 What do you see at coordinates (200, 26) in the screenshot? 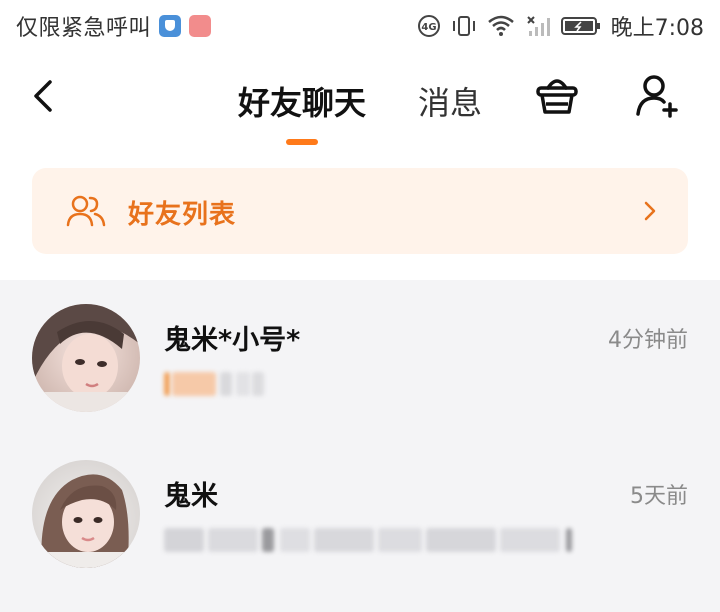
I see `shopping-app-icon` at bounding box center [200, 26].